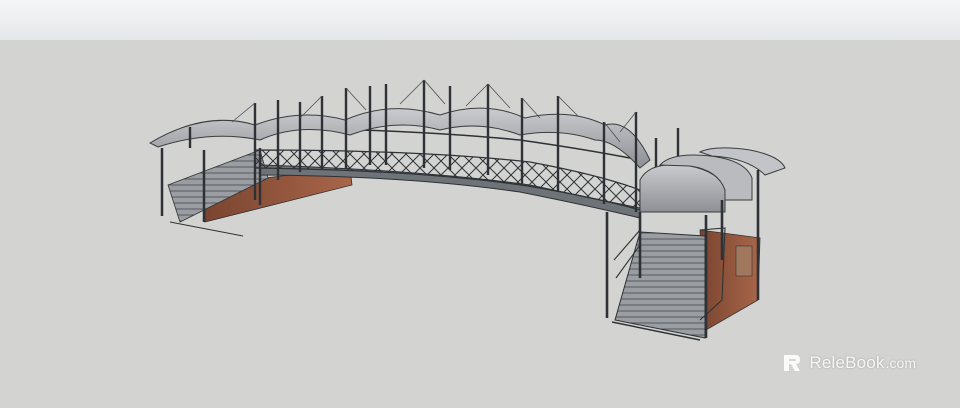  What do you see at coordinates (660, 285) in the screenshot?
I see `right-stairs` at bounding box center [660, 285].